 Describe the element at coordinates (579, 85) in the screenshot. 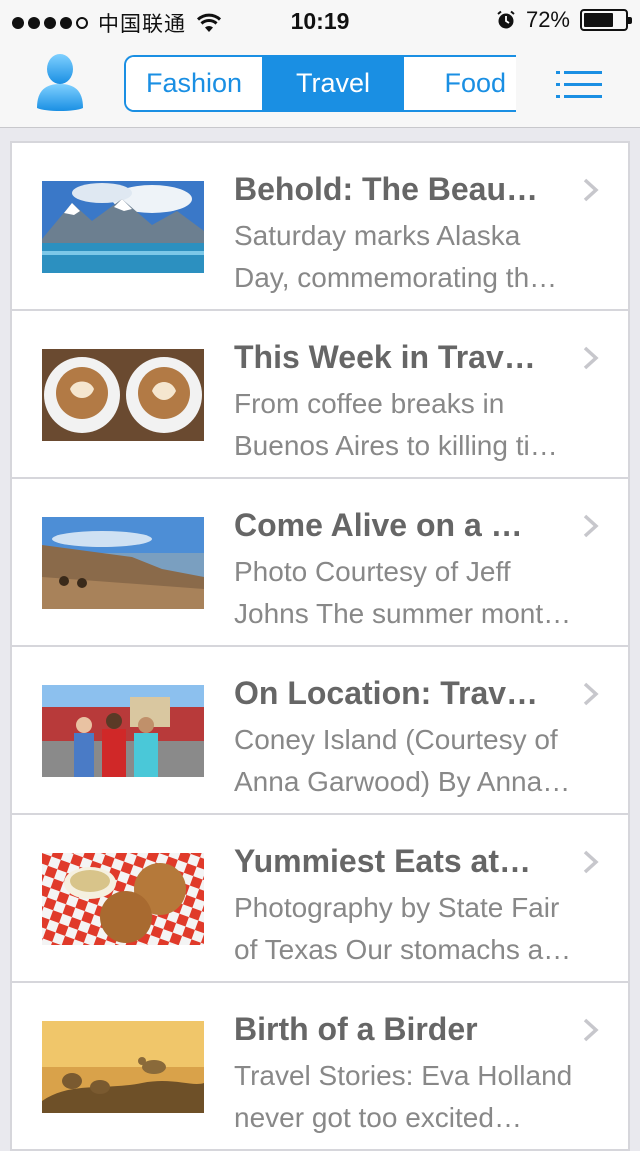

I see `list-menu-icon` at that location.